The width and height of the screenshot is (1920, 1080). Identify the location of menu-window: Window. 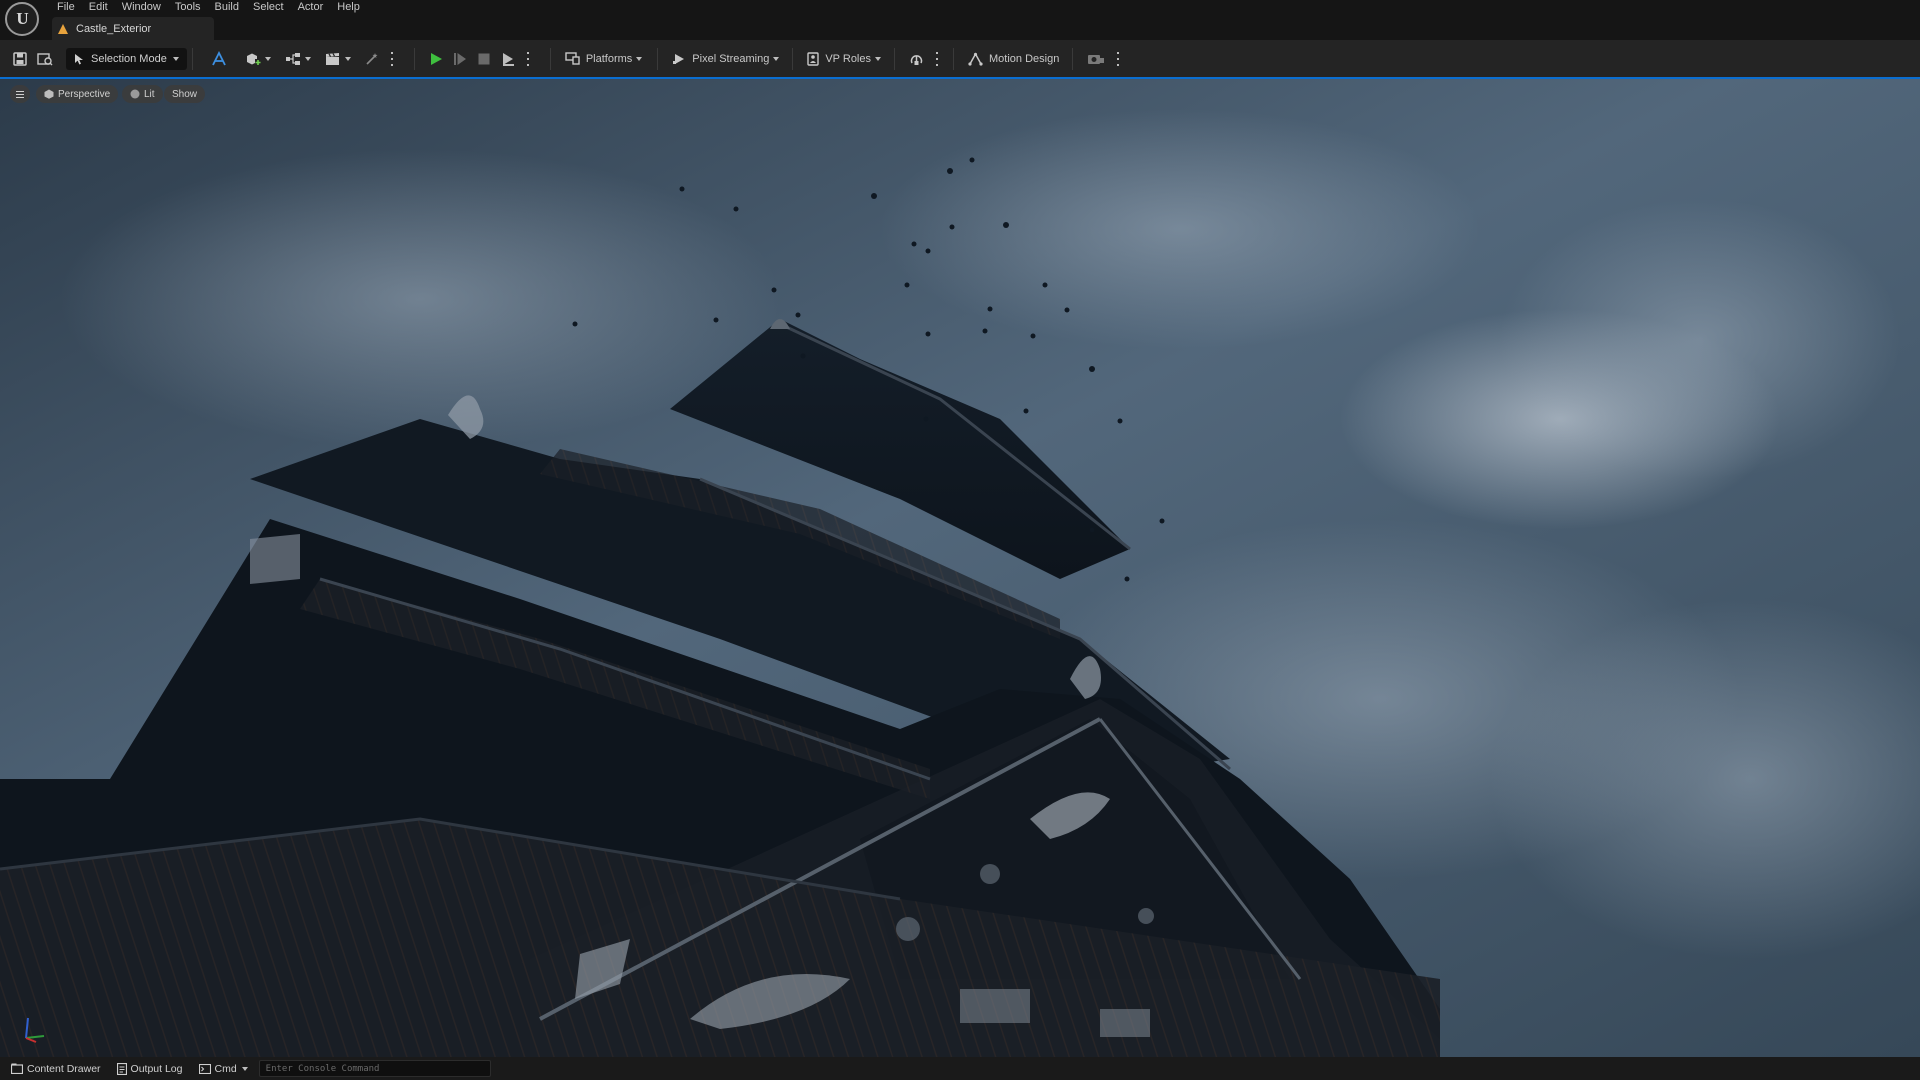
(141, 7).